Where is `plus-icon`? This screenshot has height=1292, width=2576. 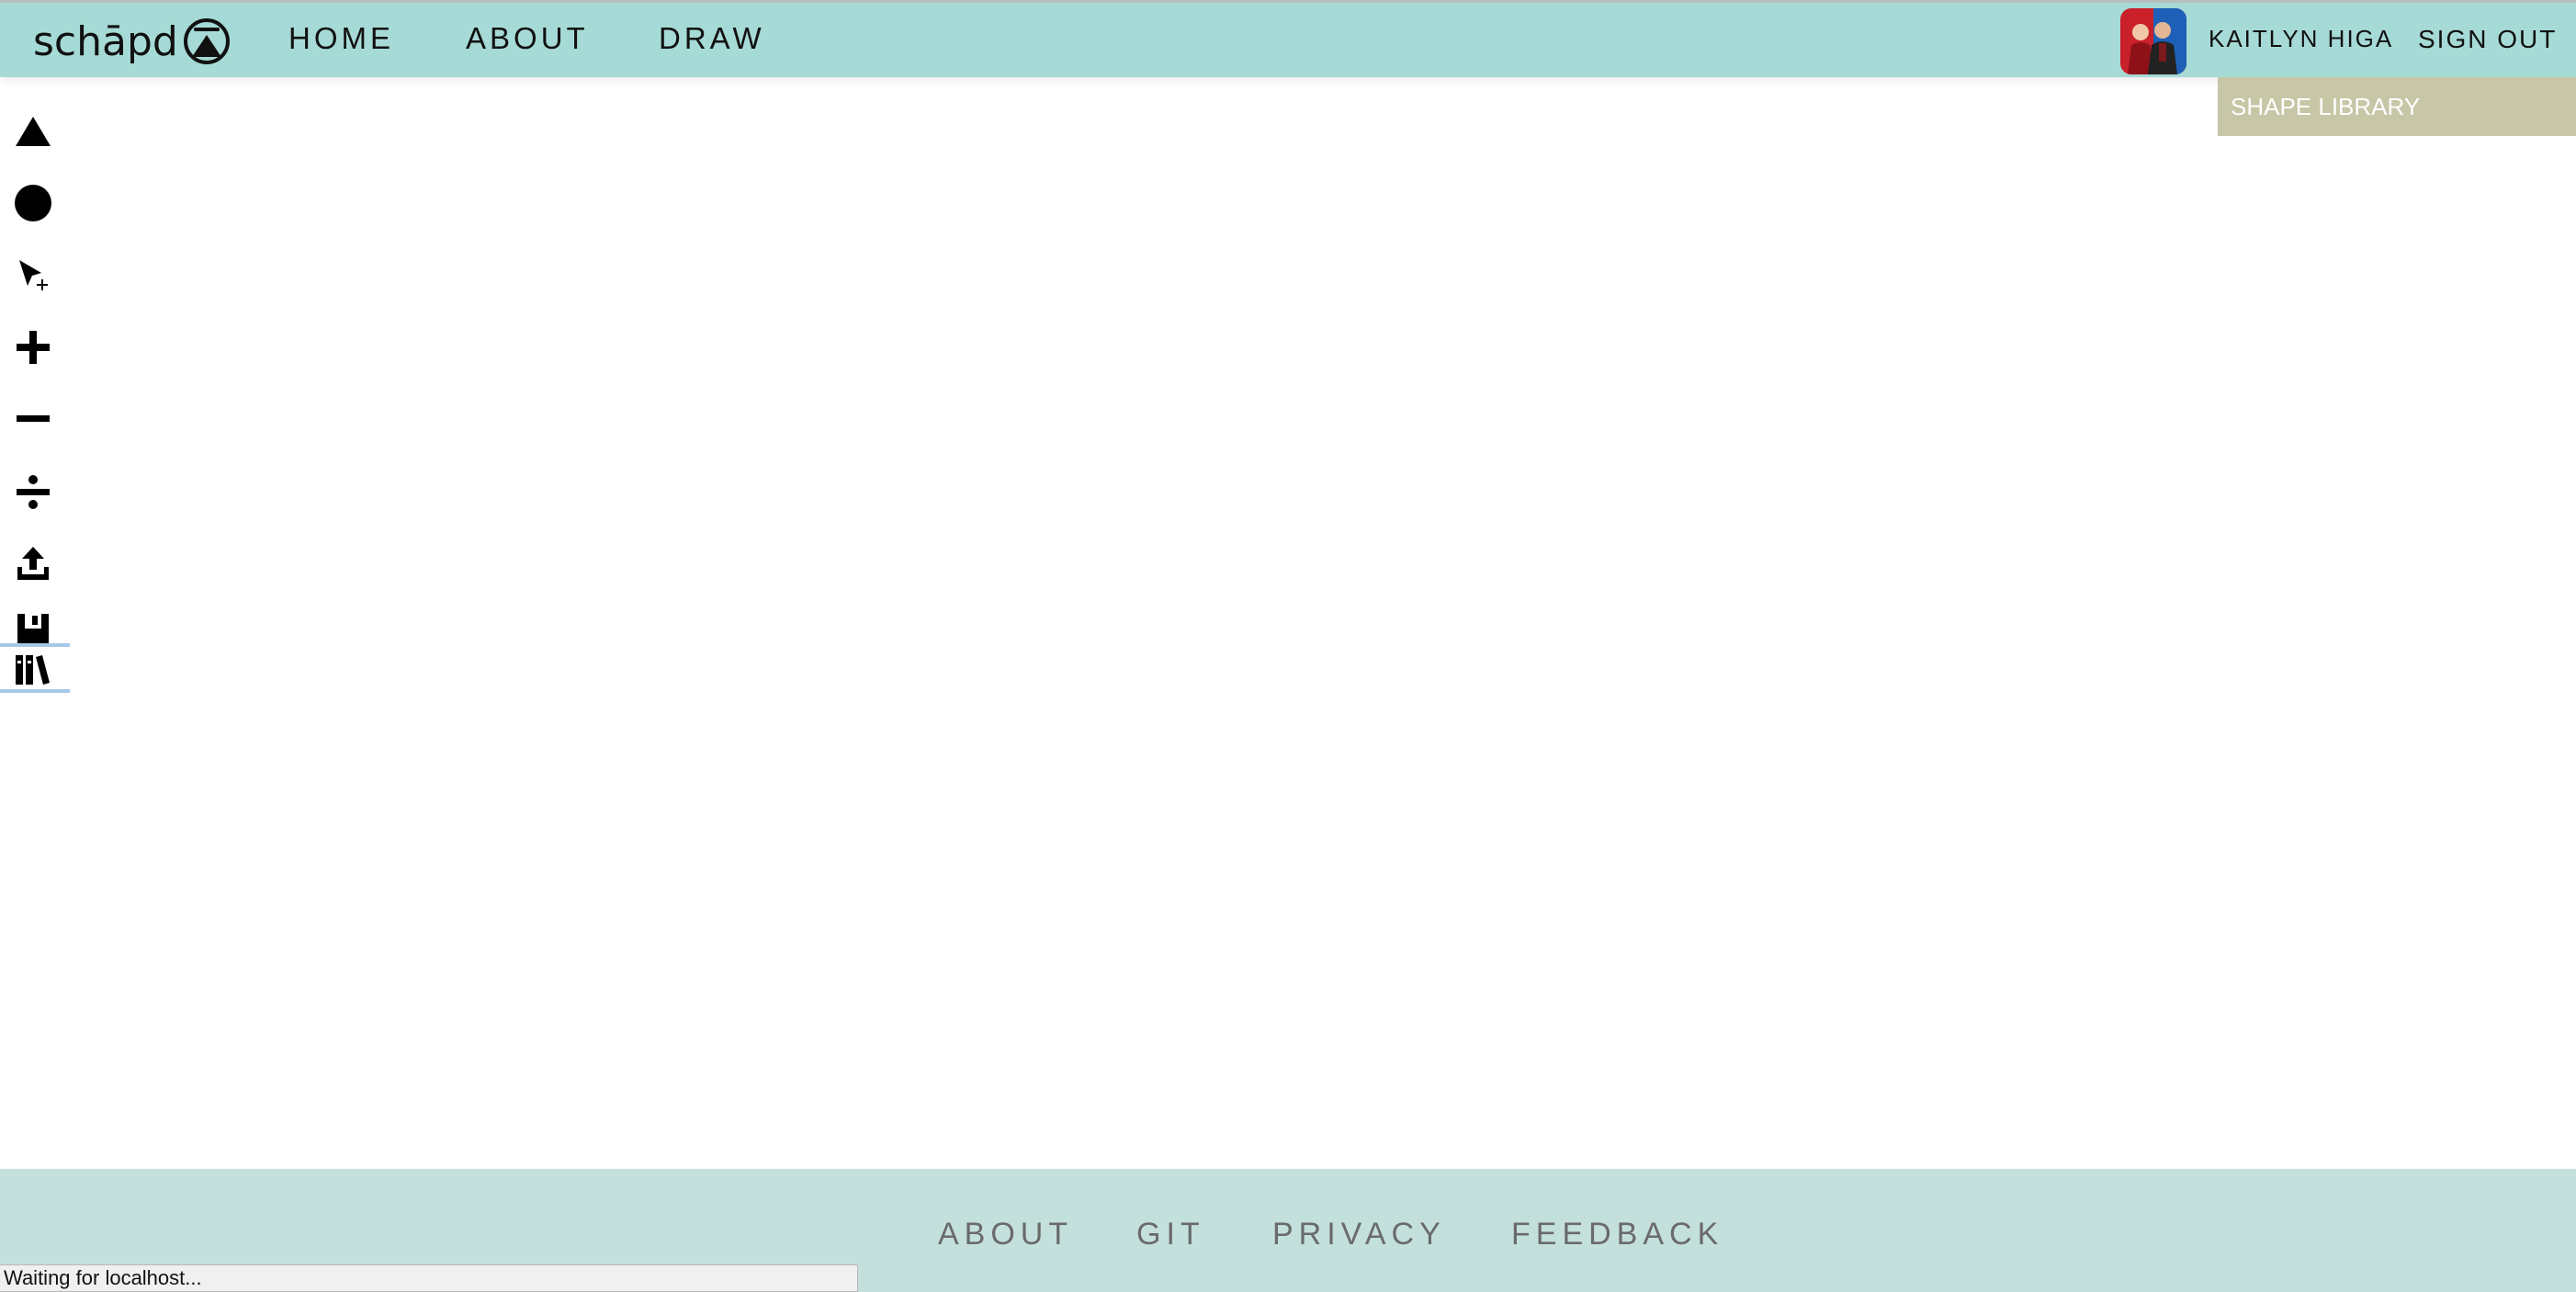 plus-icon is located at coordinates (33, 347).